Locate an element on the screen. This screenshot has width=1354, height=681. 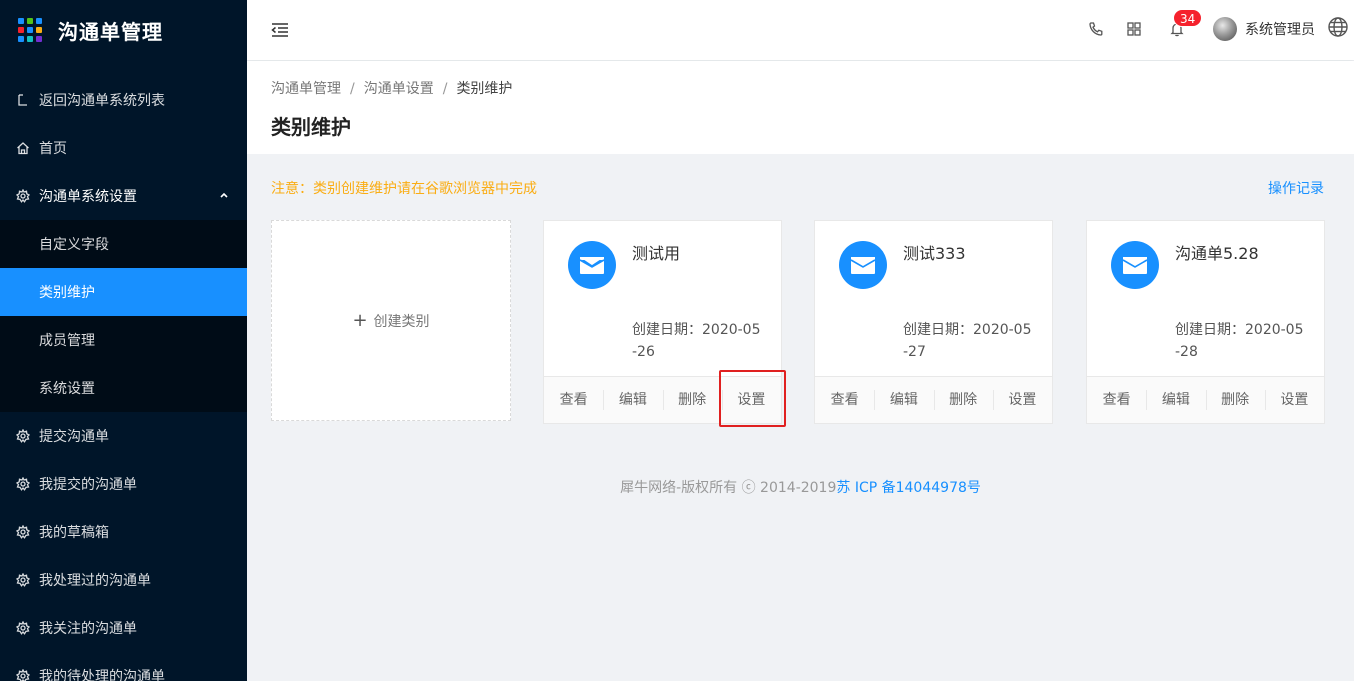
card-title: 测试333 is located at coordinates (934, 253).